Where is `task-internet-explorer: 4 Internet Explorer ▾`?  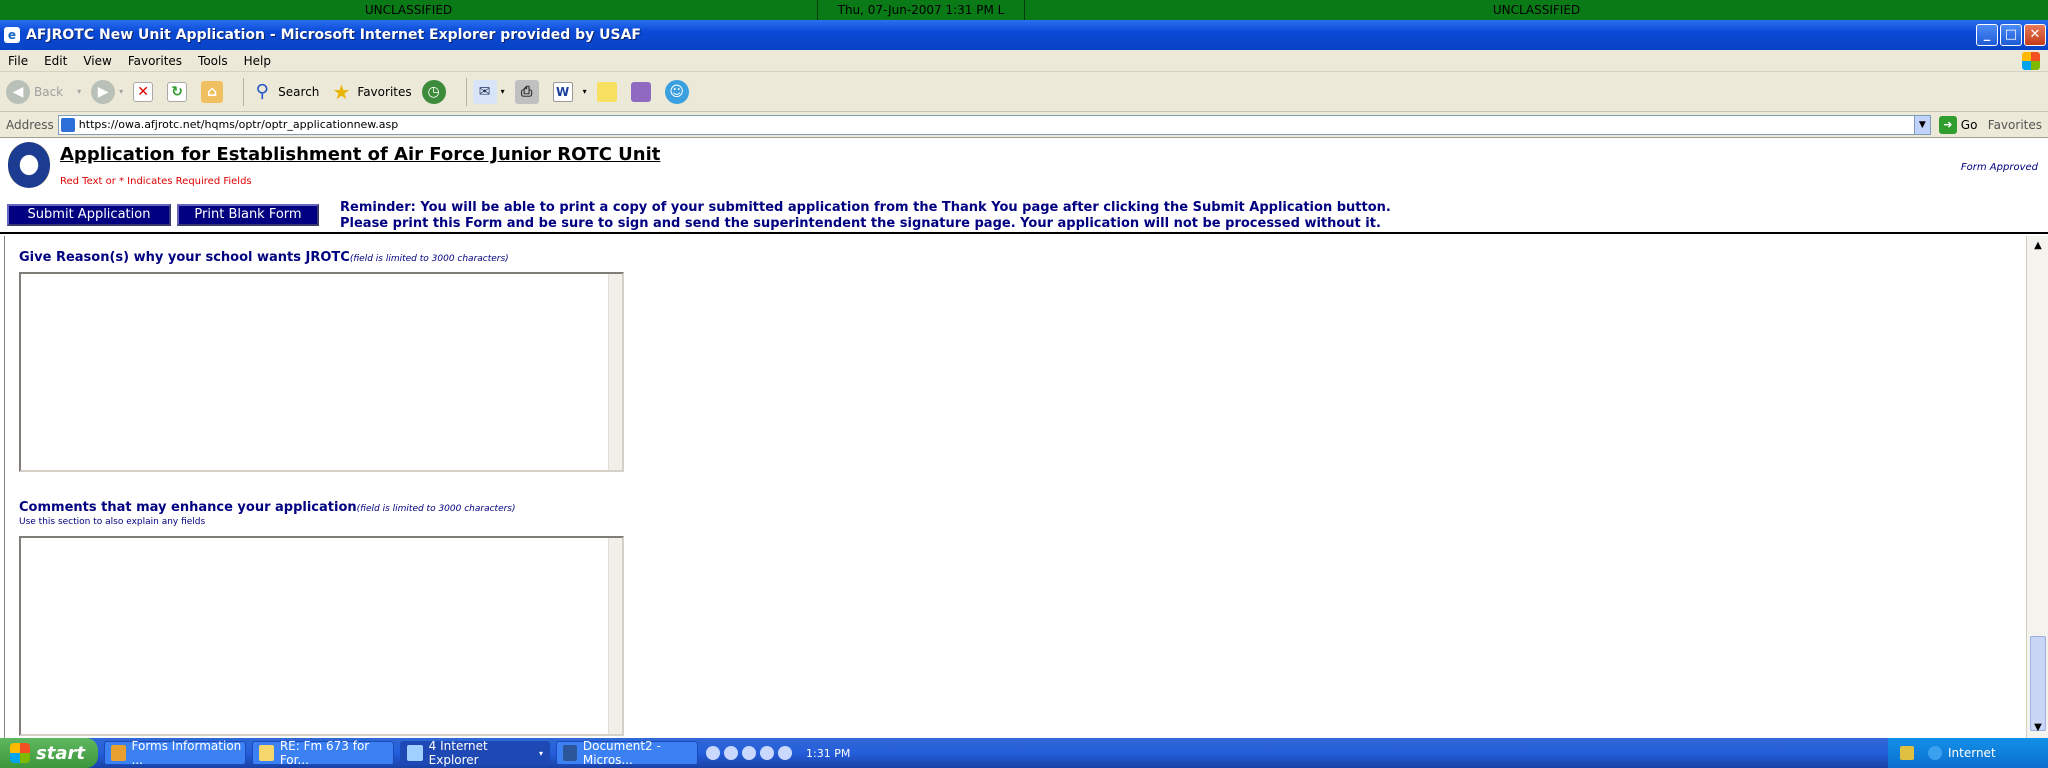 task-internet-explorer: 4 Internet Explorer ▾ is located at coordinates (475, 753).